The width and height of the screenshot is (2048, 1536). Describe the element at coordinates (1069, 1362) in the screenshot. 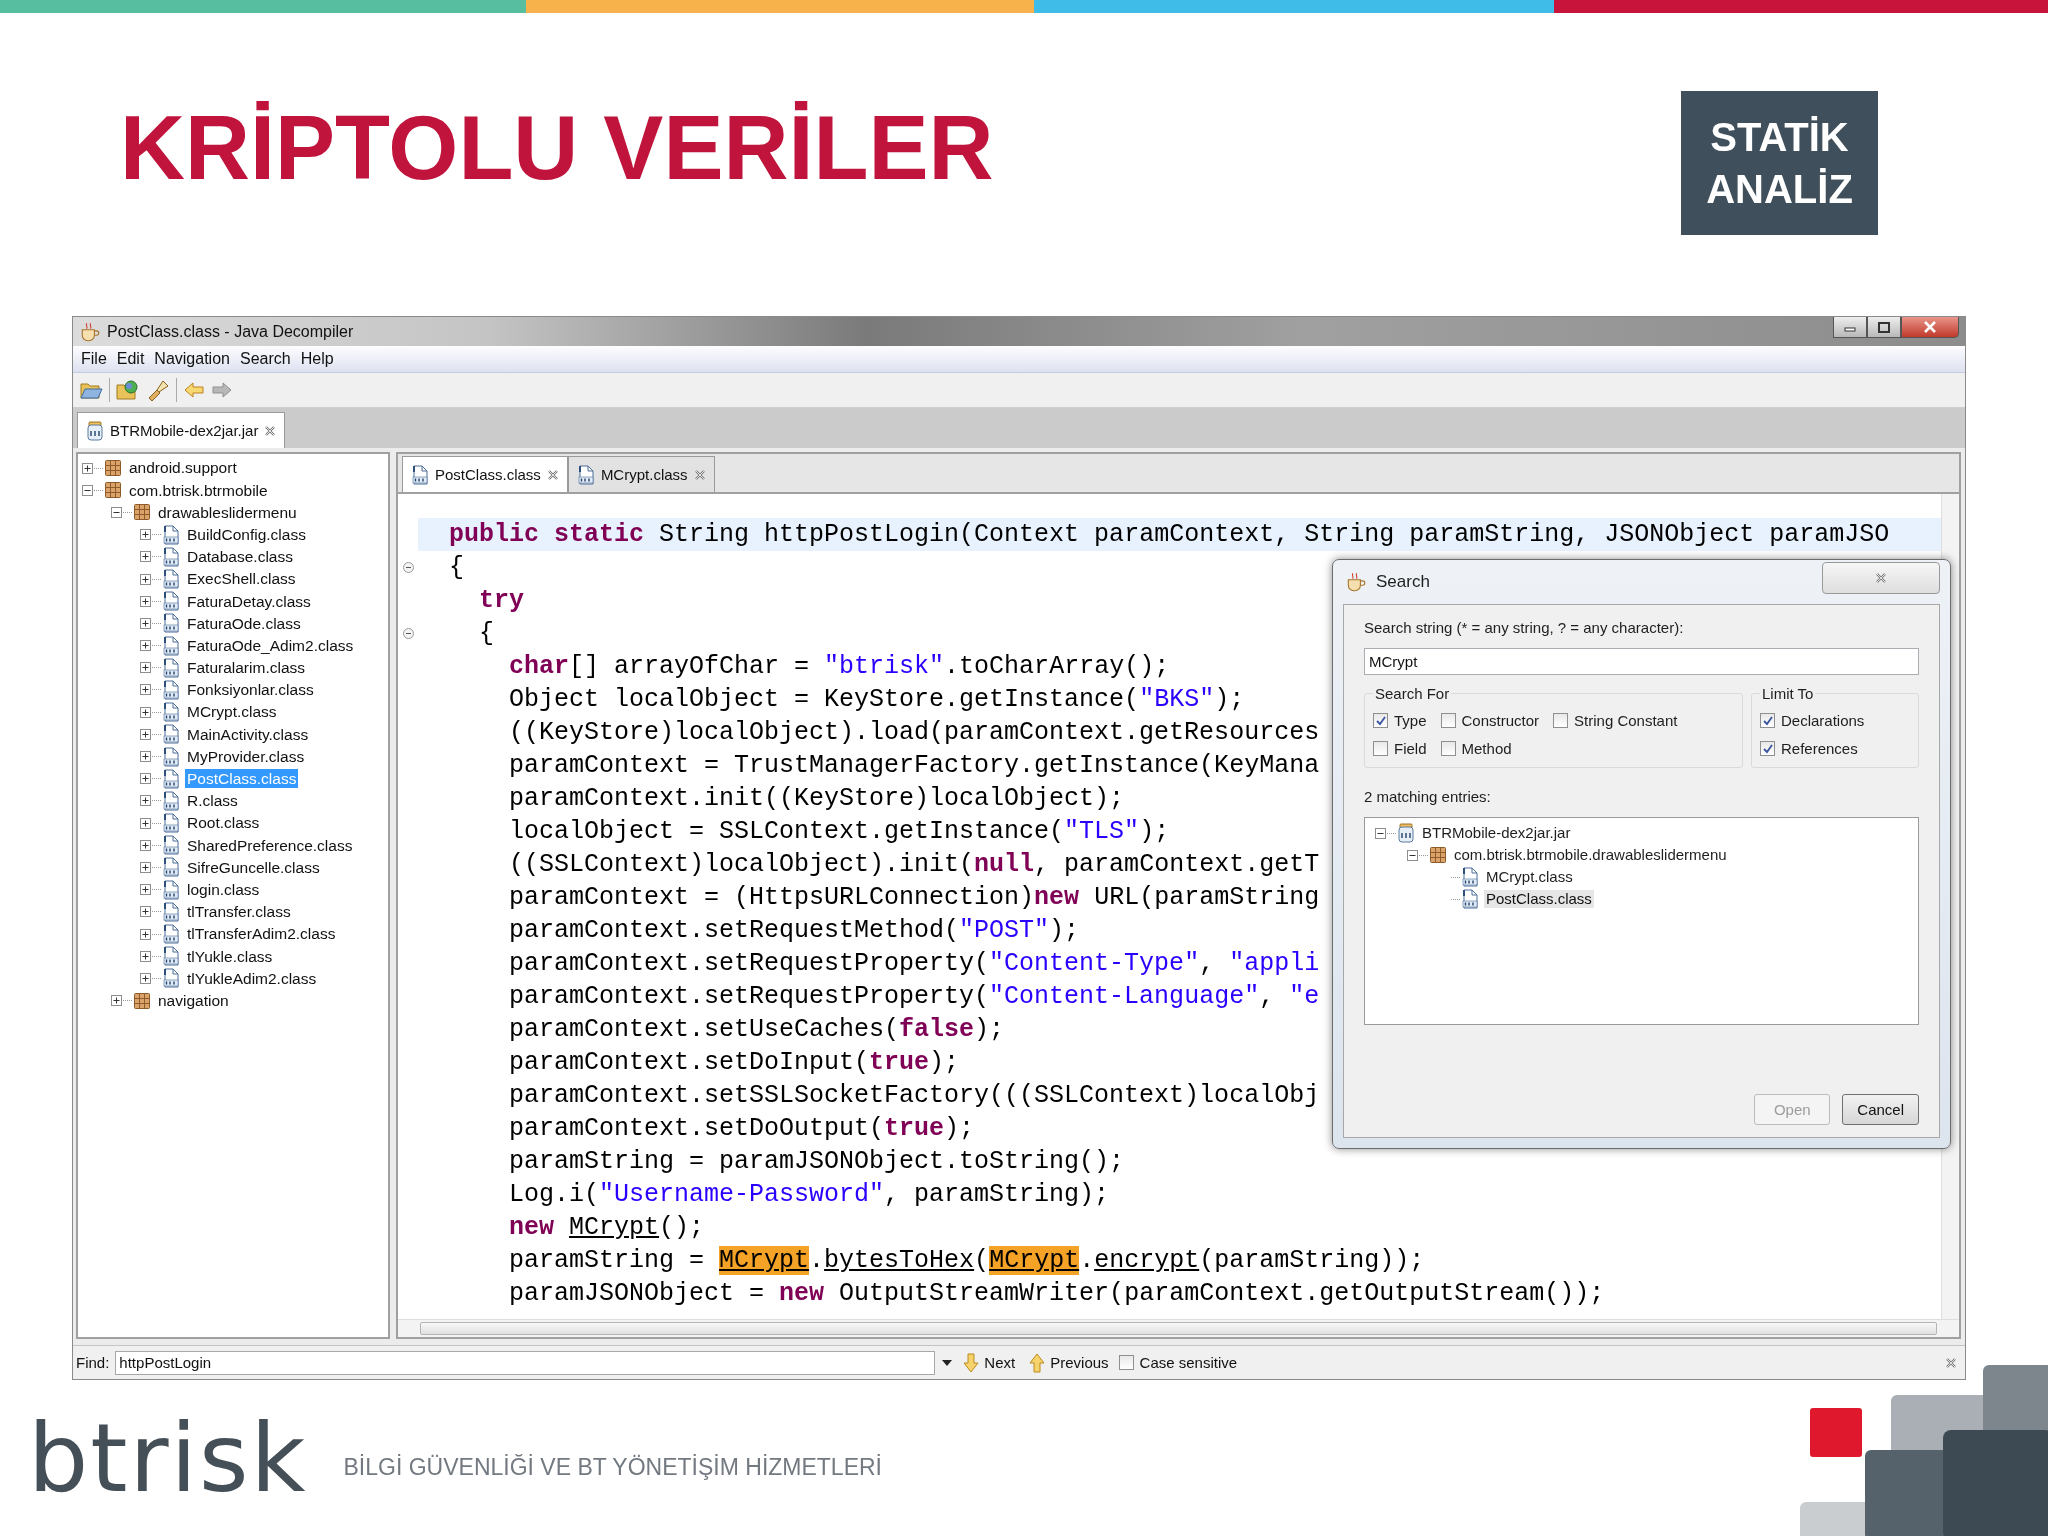

I see `previous-button: Previous` at that location.